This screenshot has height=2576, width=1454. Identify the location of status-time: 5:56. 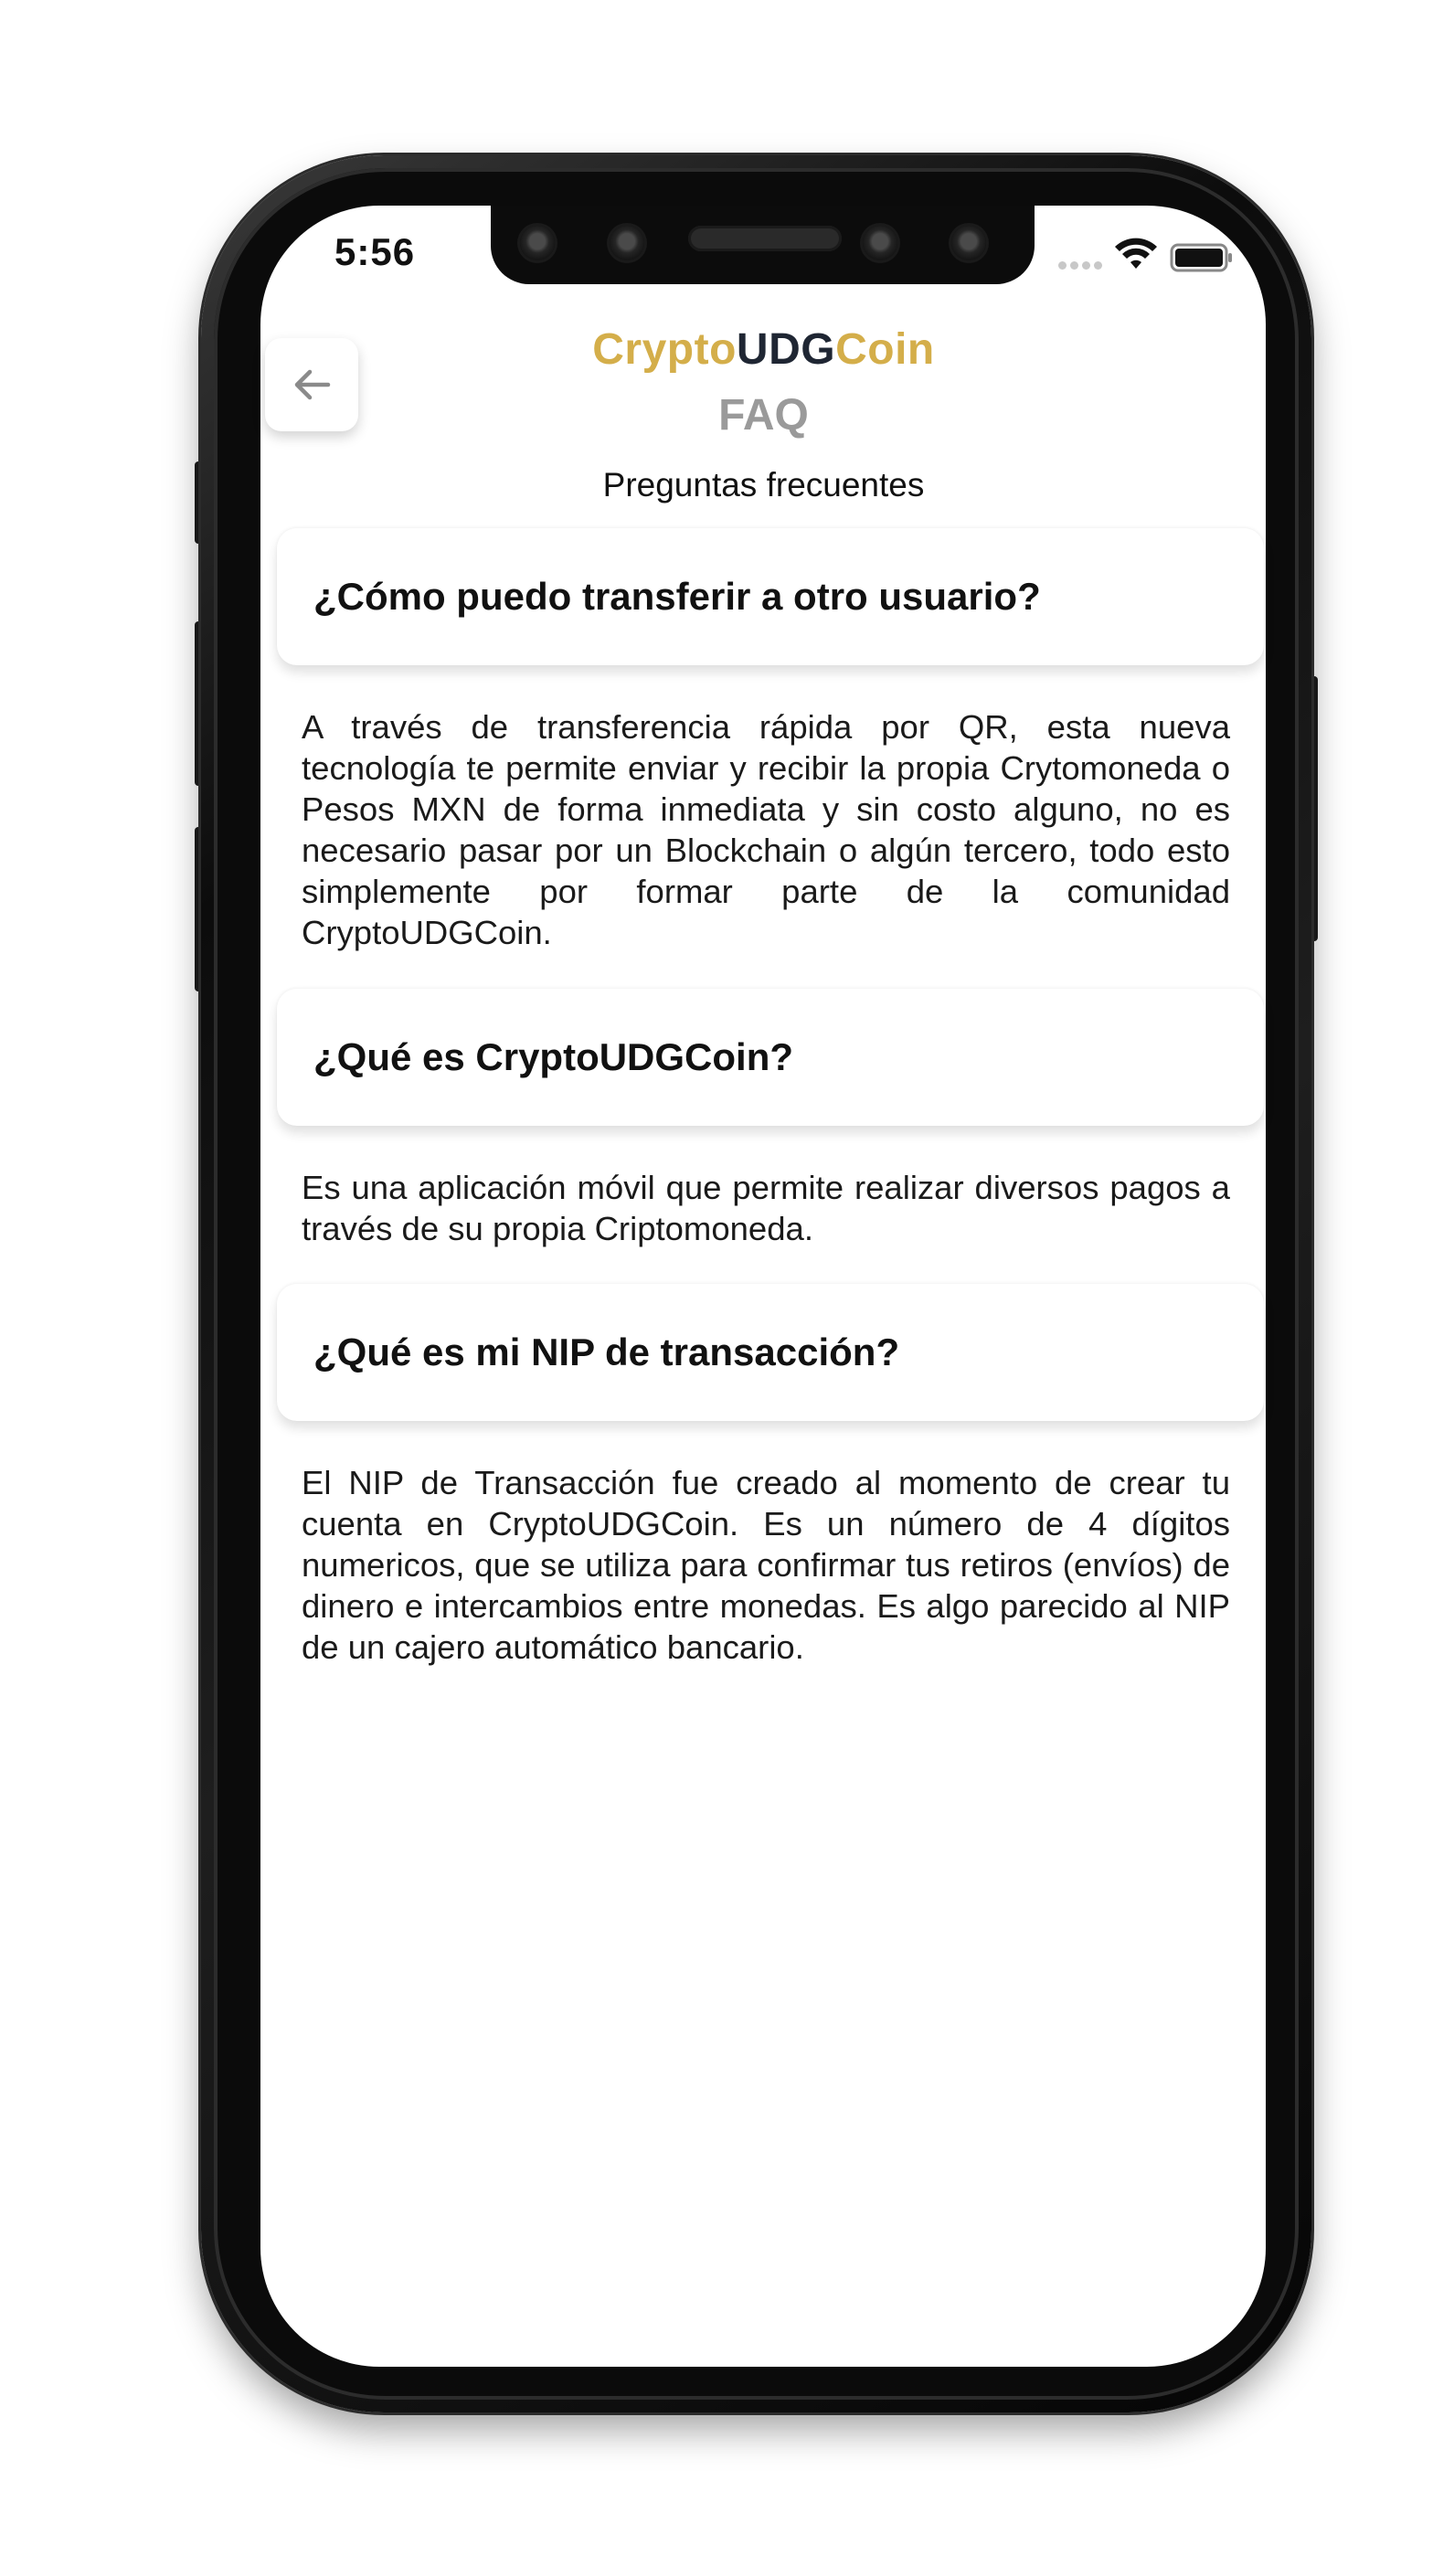
(375, 251).